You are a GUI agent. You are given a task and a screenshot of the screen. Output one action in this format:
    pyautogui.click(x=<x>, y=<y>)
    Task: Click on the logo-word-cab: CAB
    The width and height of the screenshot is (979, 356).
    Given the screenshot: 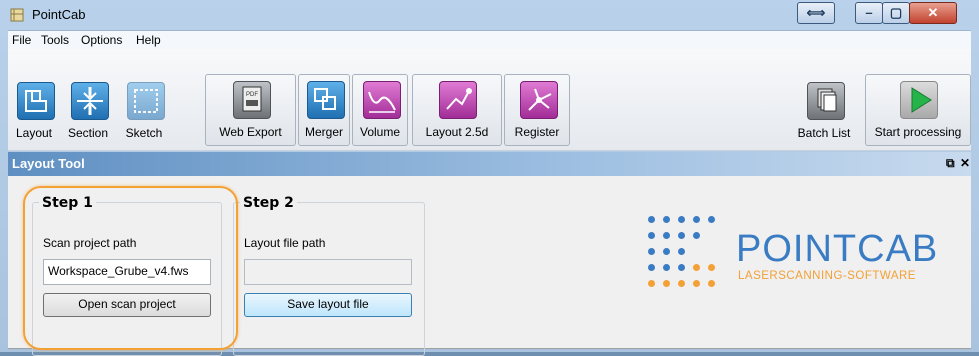 What is the action you would take?
    pyautogui.click(x=898, y=249)
    